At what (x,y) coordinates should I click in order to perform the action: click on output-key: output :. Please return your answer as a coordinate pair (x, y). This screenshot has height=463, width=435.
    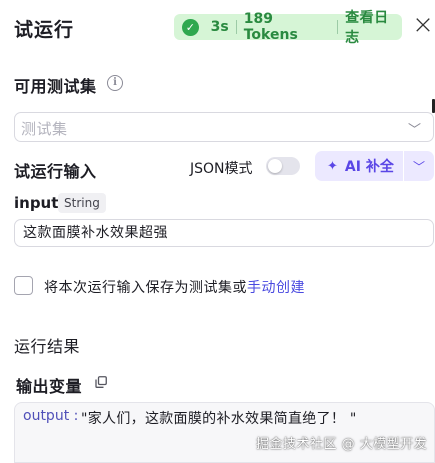
    Looking at the image, I should click on (51, 416).